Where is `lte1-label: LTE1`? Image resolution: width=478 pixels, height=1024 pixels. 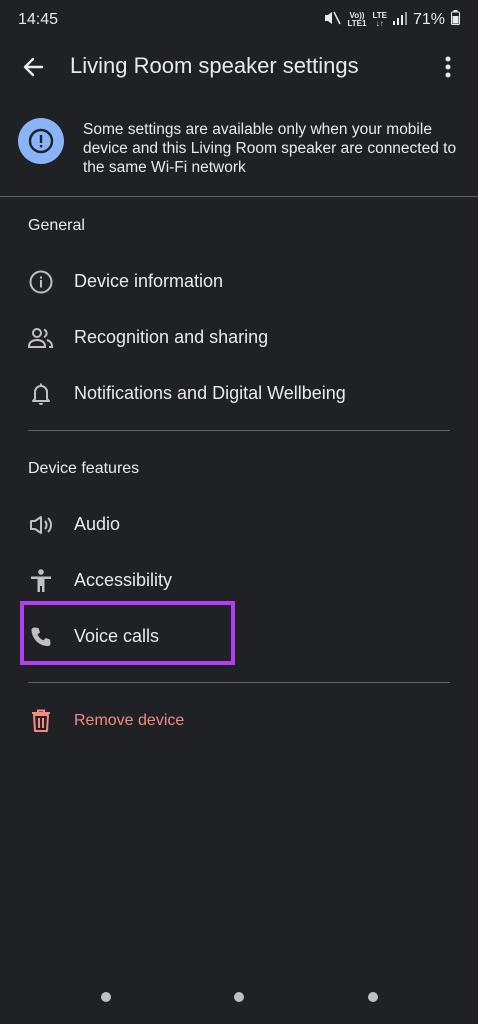
lte1-label: LTE1 is located at coordinates (357, 23).